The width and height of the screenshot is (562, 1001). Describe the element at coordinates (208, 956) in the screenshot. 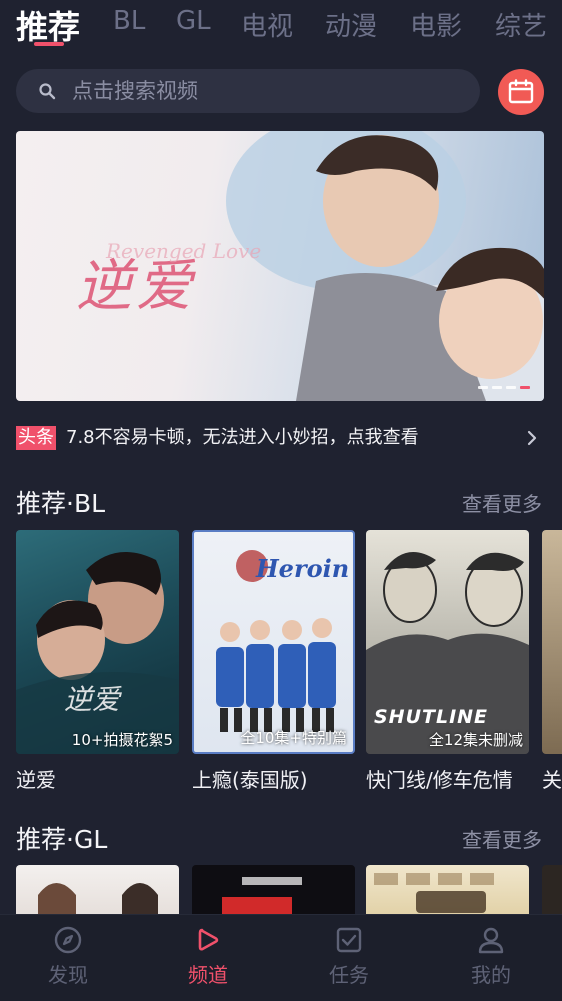

I see `nav-channel: 频道` at that location.